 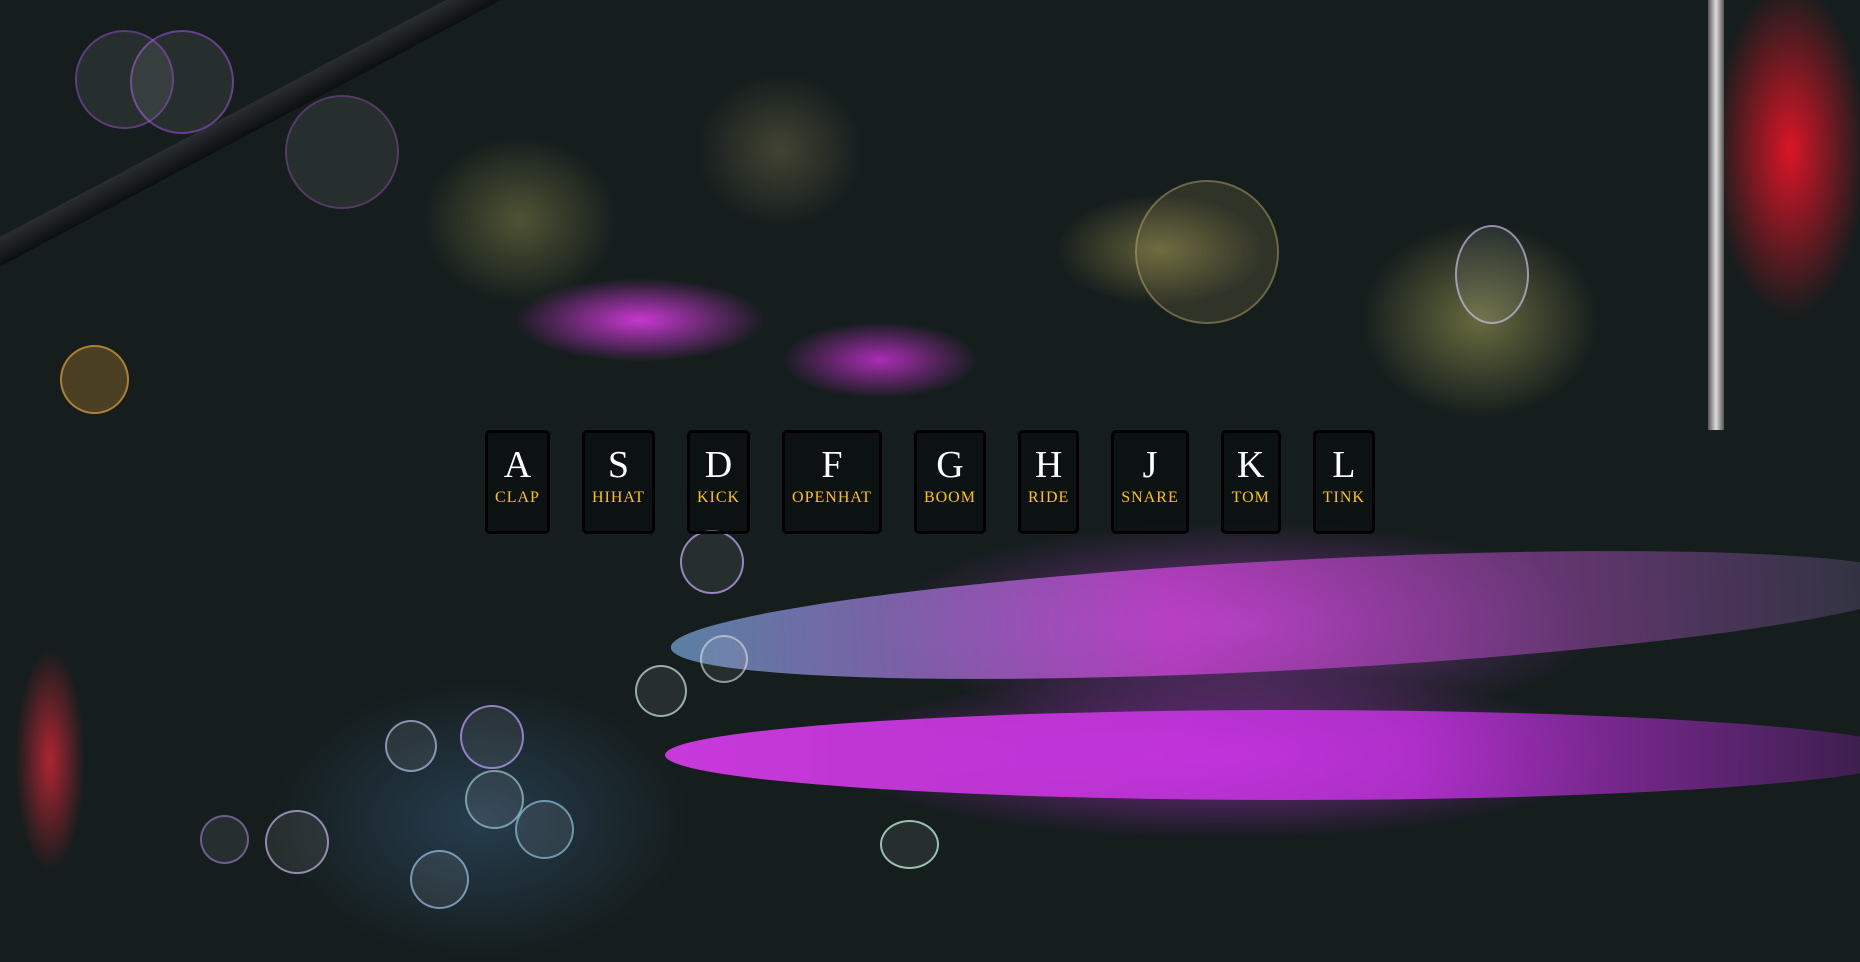 I want to click on key-letter: G, so click(x=950, y=465).